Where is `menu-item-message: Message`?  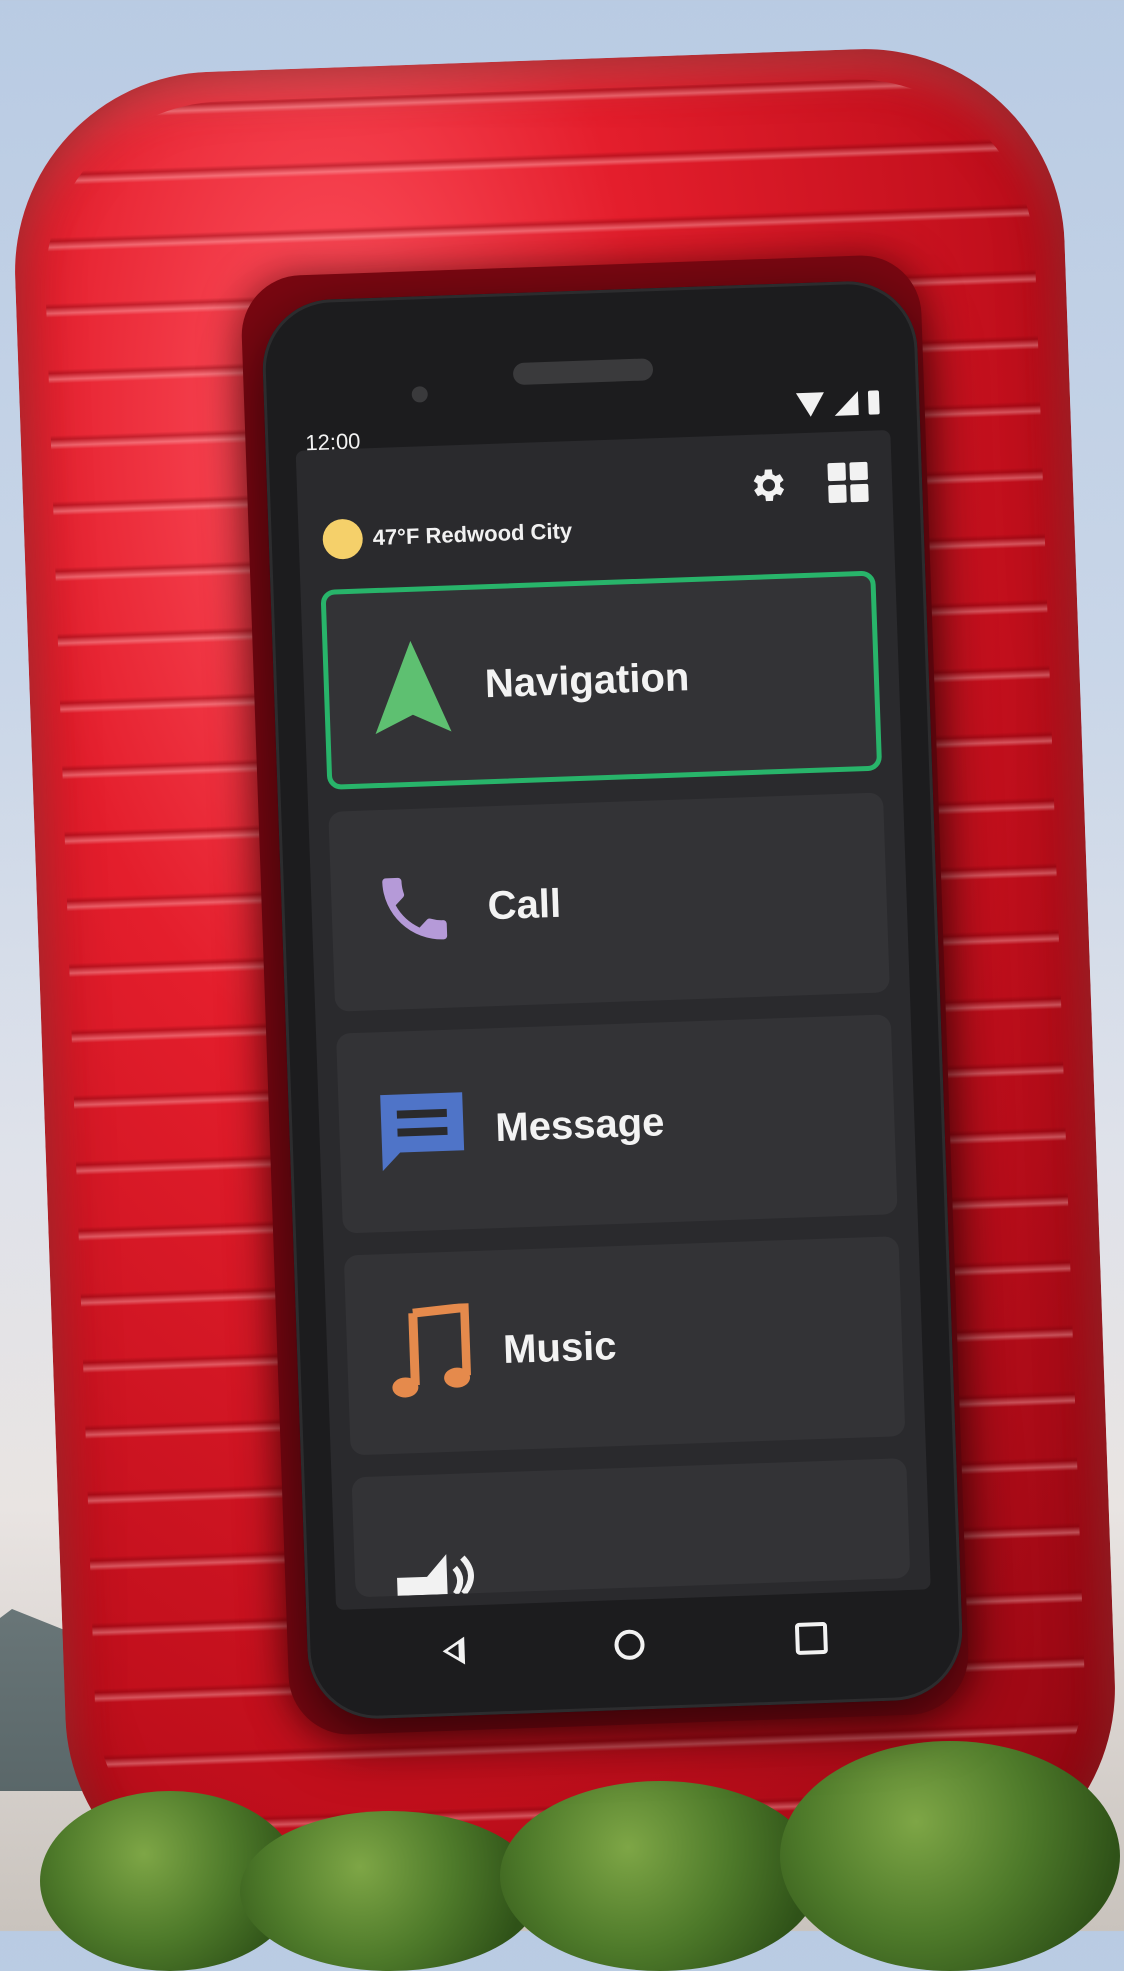 menu-item-message: Message is located at coordinates (617, 1124).